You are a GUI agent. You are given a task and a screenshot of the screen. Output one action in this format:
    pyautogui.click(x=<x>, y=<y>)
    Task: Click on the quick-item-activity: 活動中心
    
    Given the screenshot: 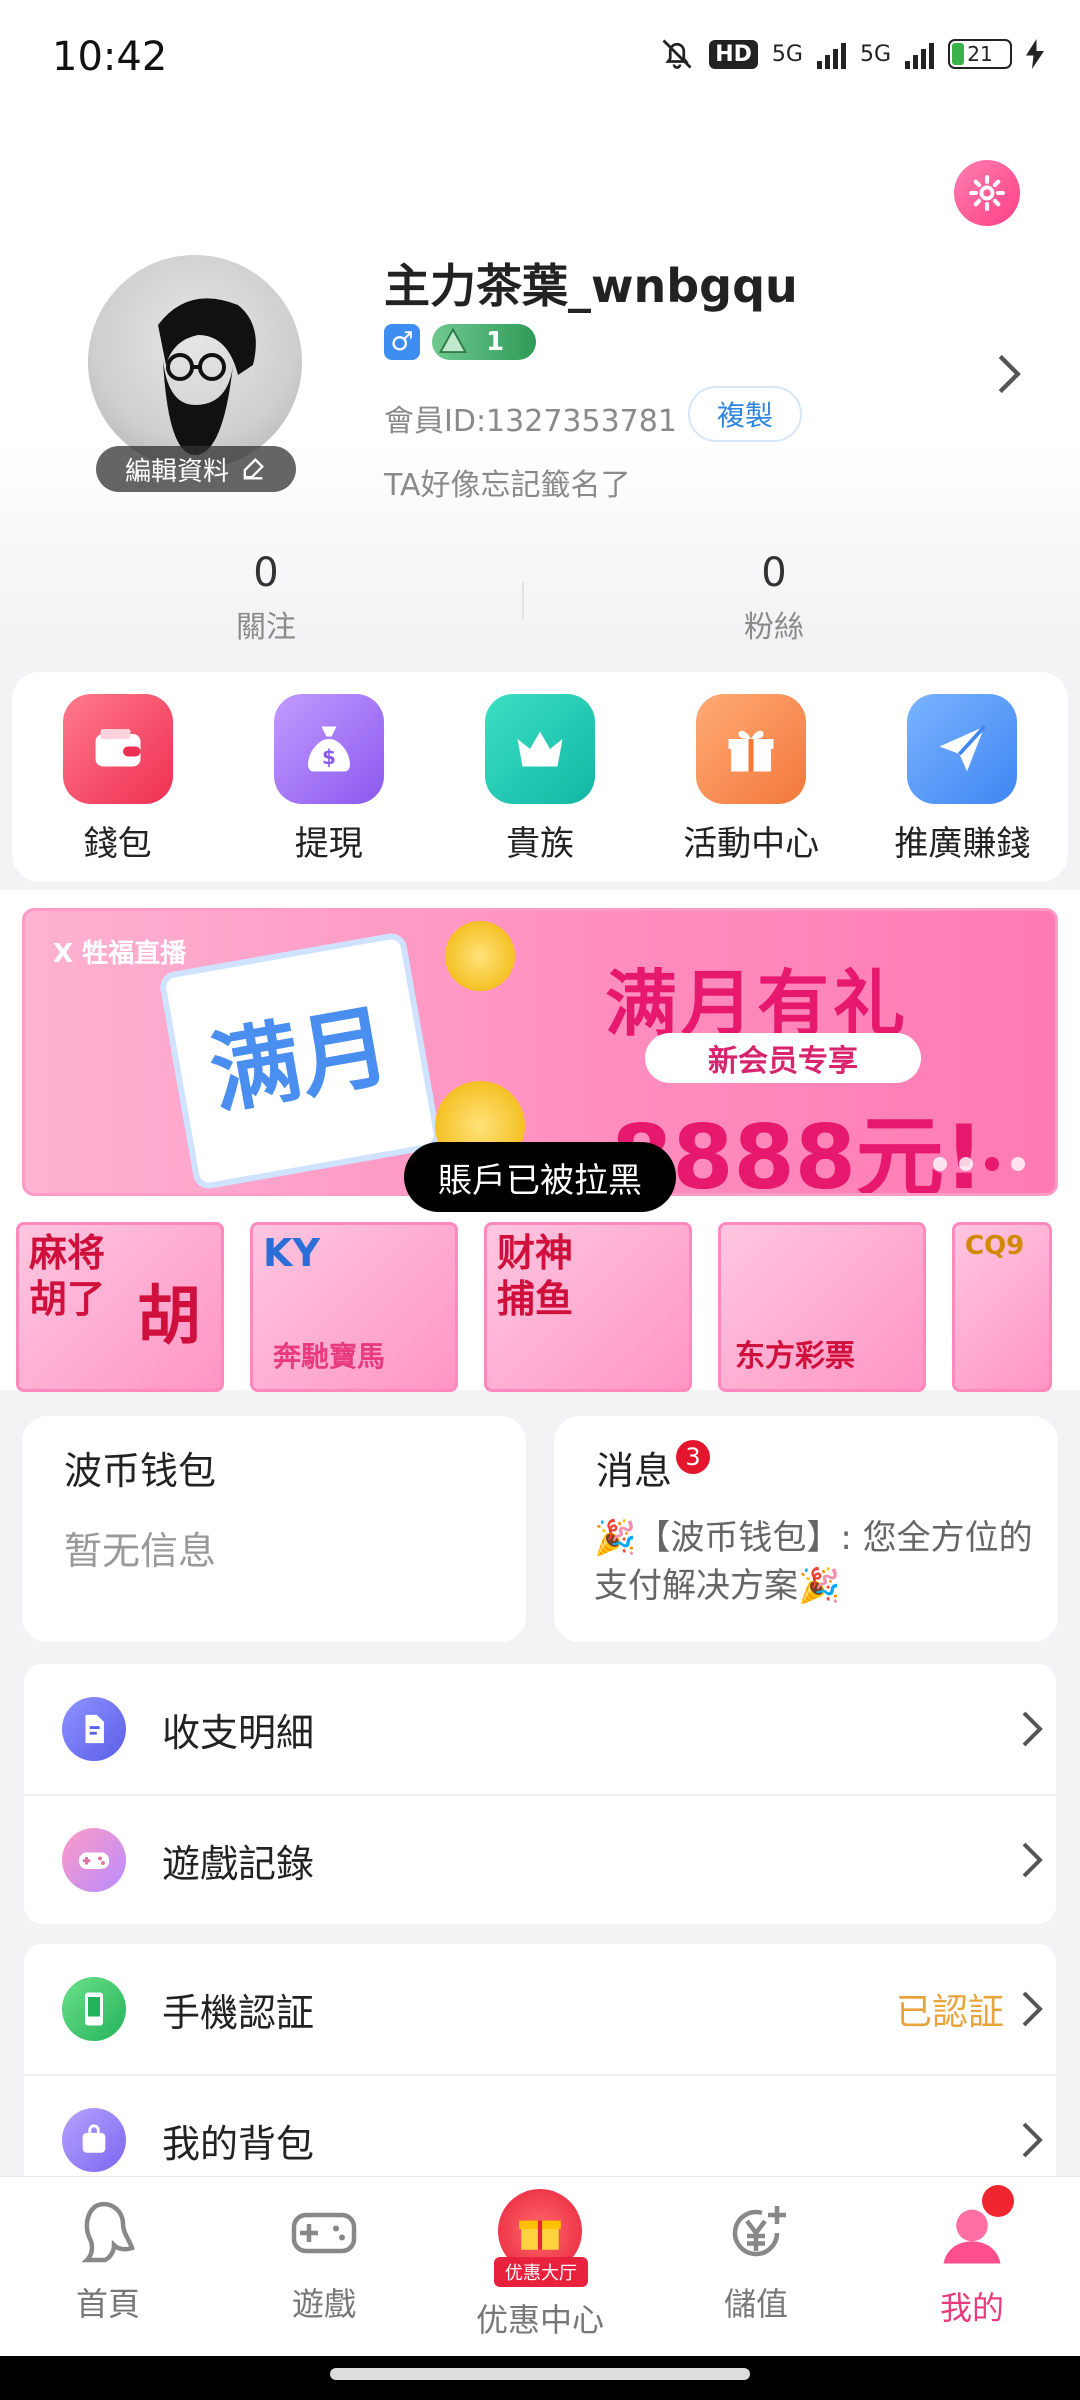 What is the action you would take?
    pyautogui.click(x=751, y=788)
    